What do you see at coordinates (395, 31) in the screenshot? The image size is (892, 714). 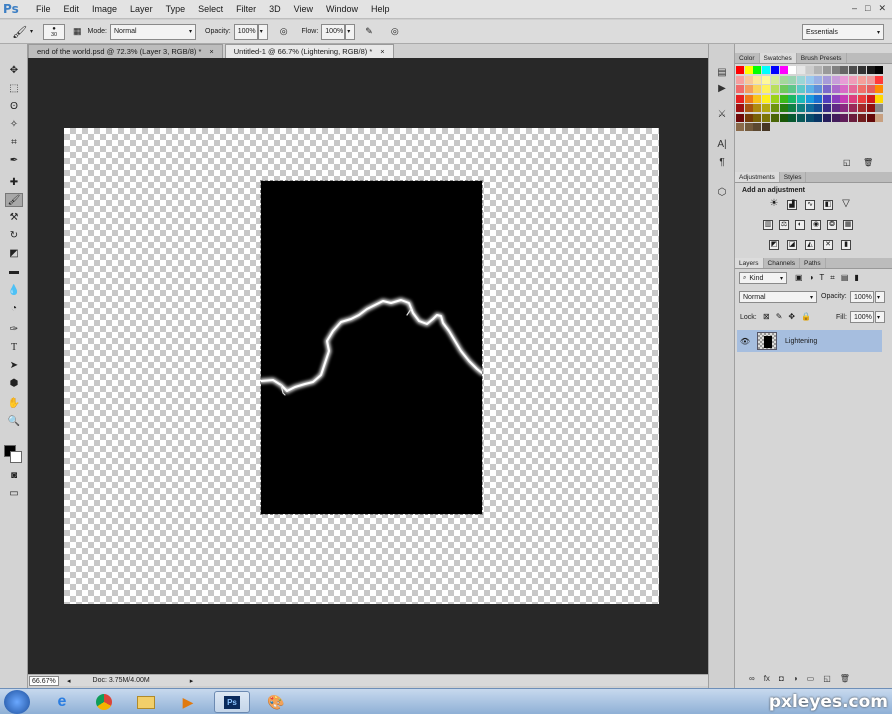 I see `pressure-size-icon: ◎` at bounding box center [395, 31].